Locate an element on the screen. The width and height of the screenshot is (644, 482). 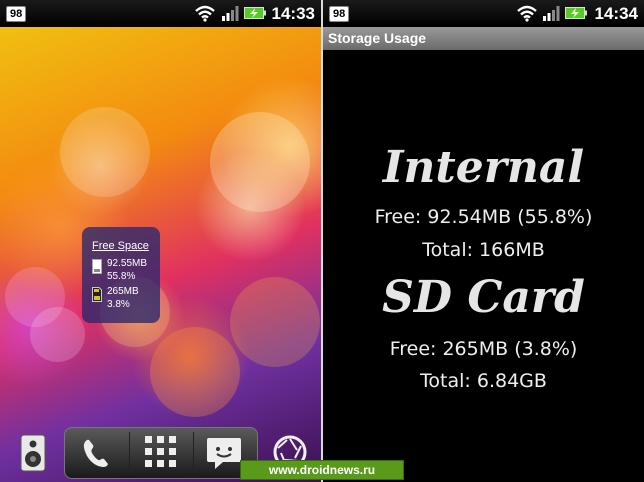
speaker-icon is located at coordinates (33, 453).